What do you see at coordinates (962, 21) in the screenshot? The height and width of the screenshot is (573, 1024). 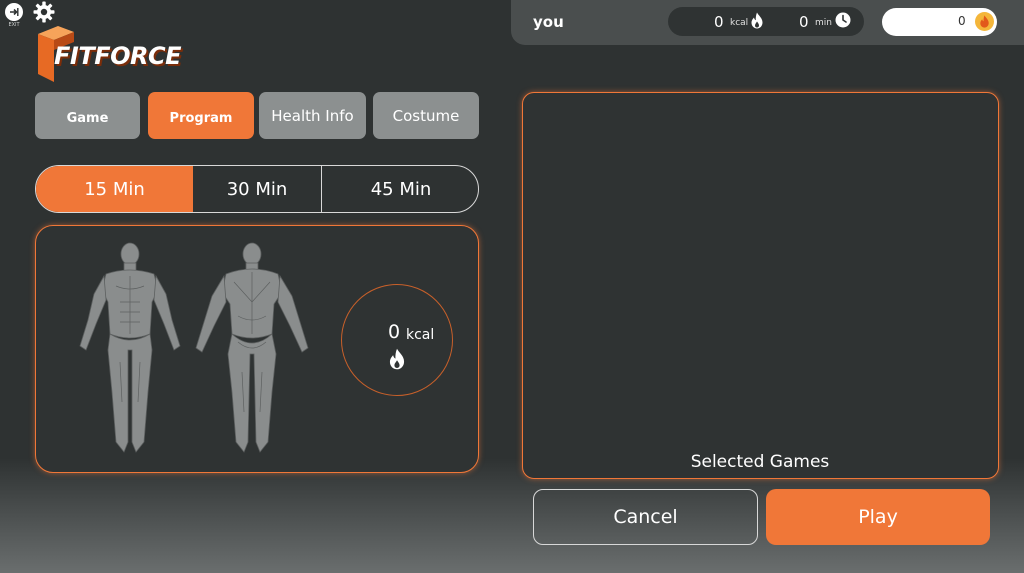 I see `coin-count: 0` at bounding box center [962, 21].